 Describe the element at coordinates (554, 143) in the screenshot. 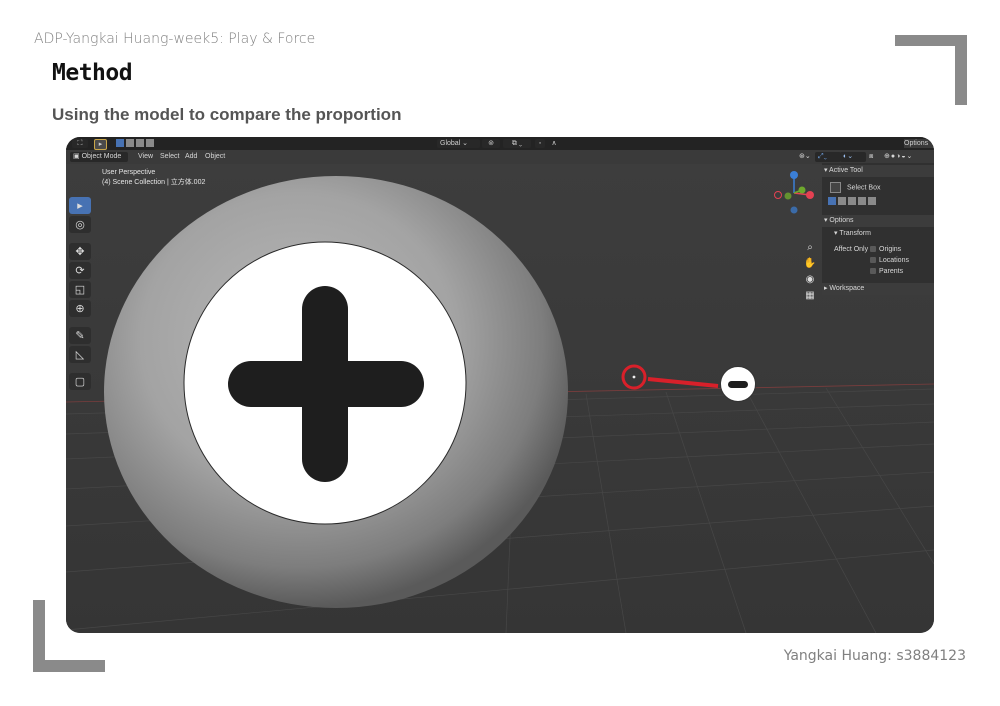

I see `falloff-icon: ∧` at that location.